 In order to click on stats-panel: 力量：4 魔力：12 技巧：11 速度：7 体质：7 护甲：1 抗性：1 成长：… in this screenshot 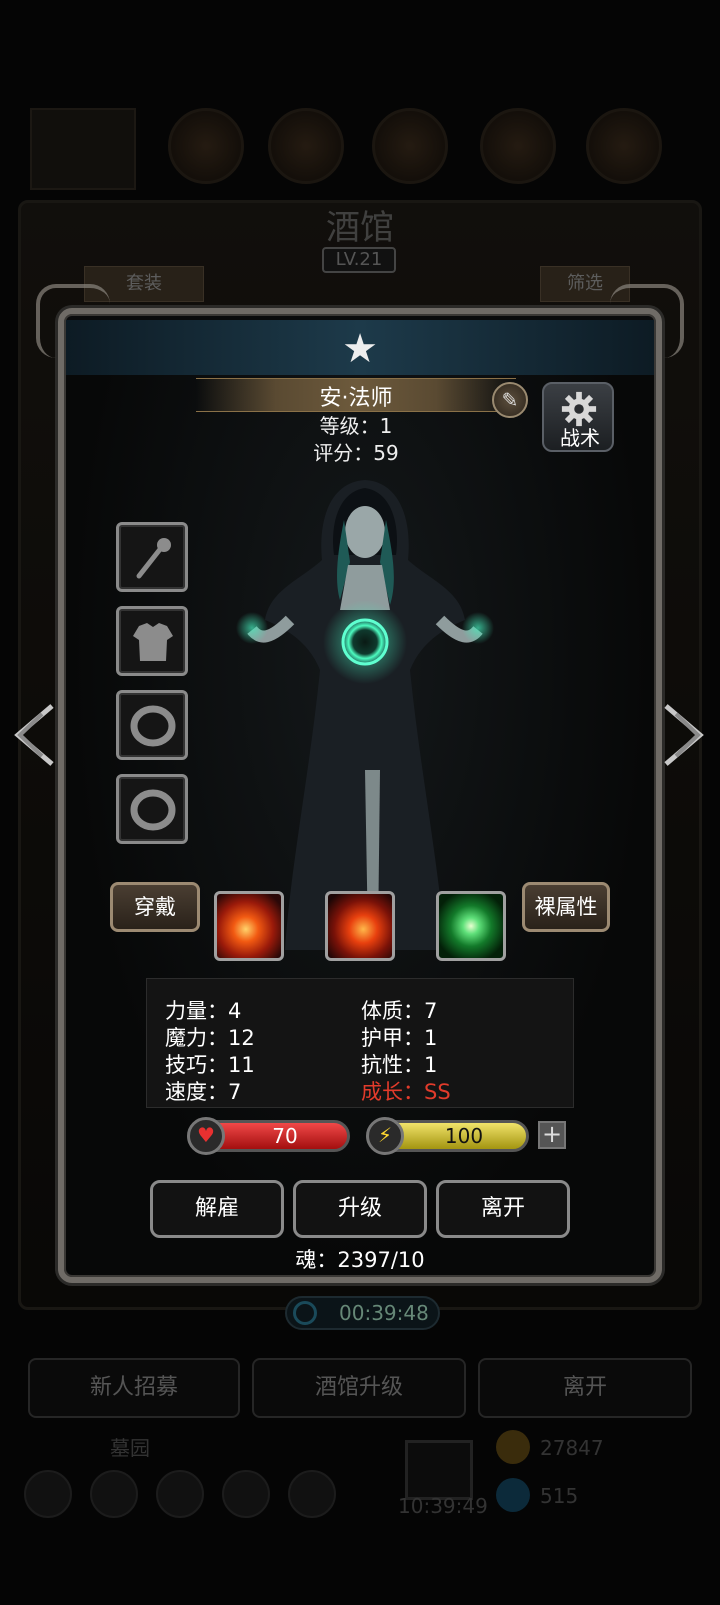, I will do `click(360, 1043)`.